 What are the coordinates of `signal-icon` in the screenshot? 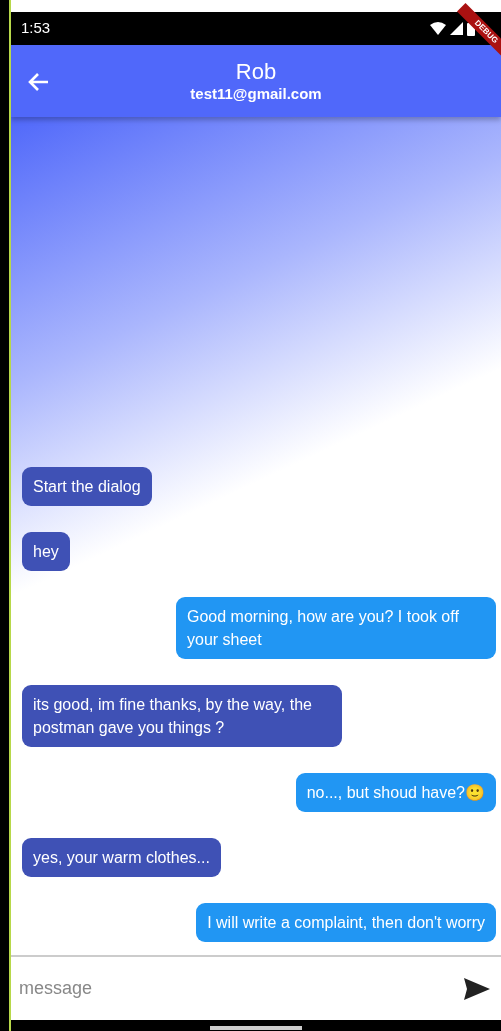 It's located at (456, 28).